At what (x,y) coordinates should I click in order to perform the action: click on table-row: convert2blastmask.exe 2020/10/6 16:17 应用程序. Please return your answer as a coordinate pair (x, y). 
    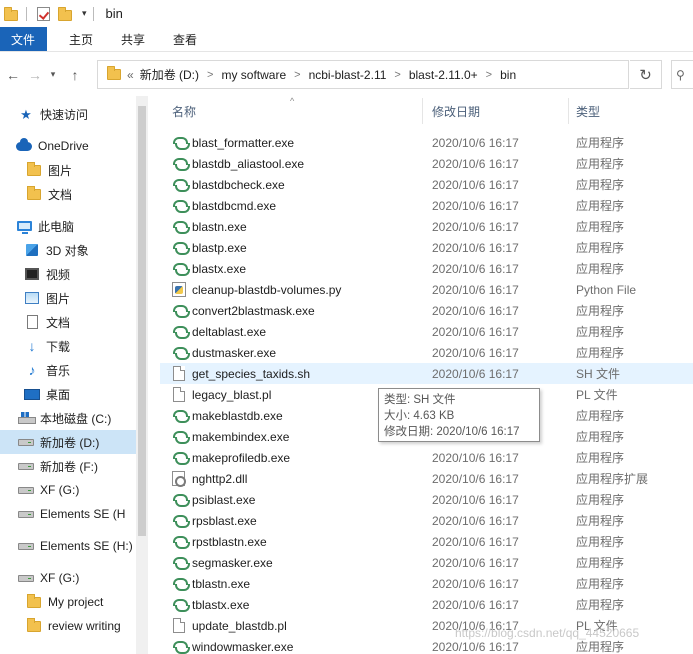
    Looking at the image, I should click on (426, 310).